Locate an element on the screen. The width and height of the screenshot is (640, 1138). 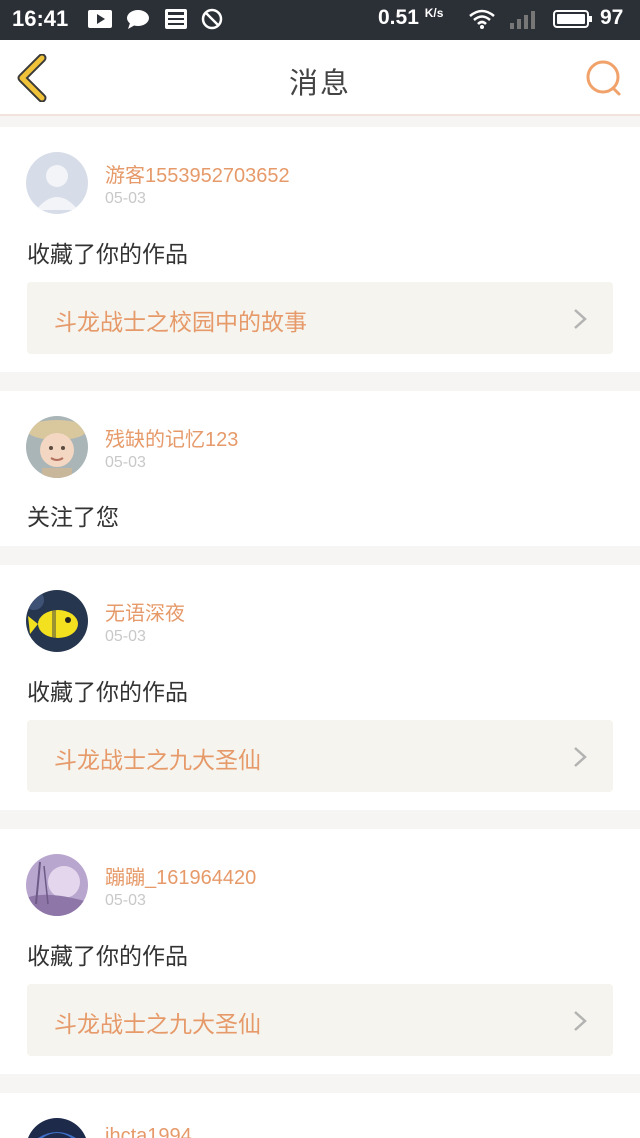
message-action: 关注了您 is located at coordinates (73, 518).